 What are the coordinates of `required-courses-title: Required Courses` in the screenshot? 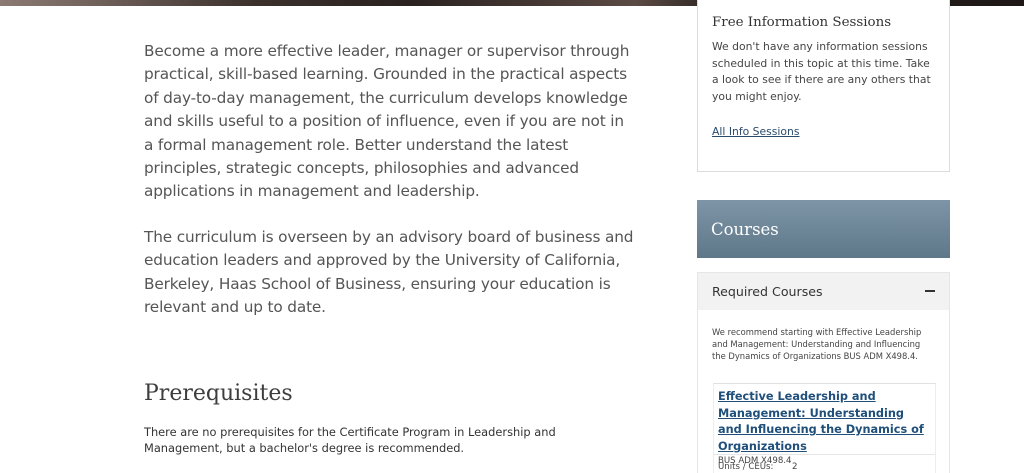 It's located at (767, 291).